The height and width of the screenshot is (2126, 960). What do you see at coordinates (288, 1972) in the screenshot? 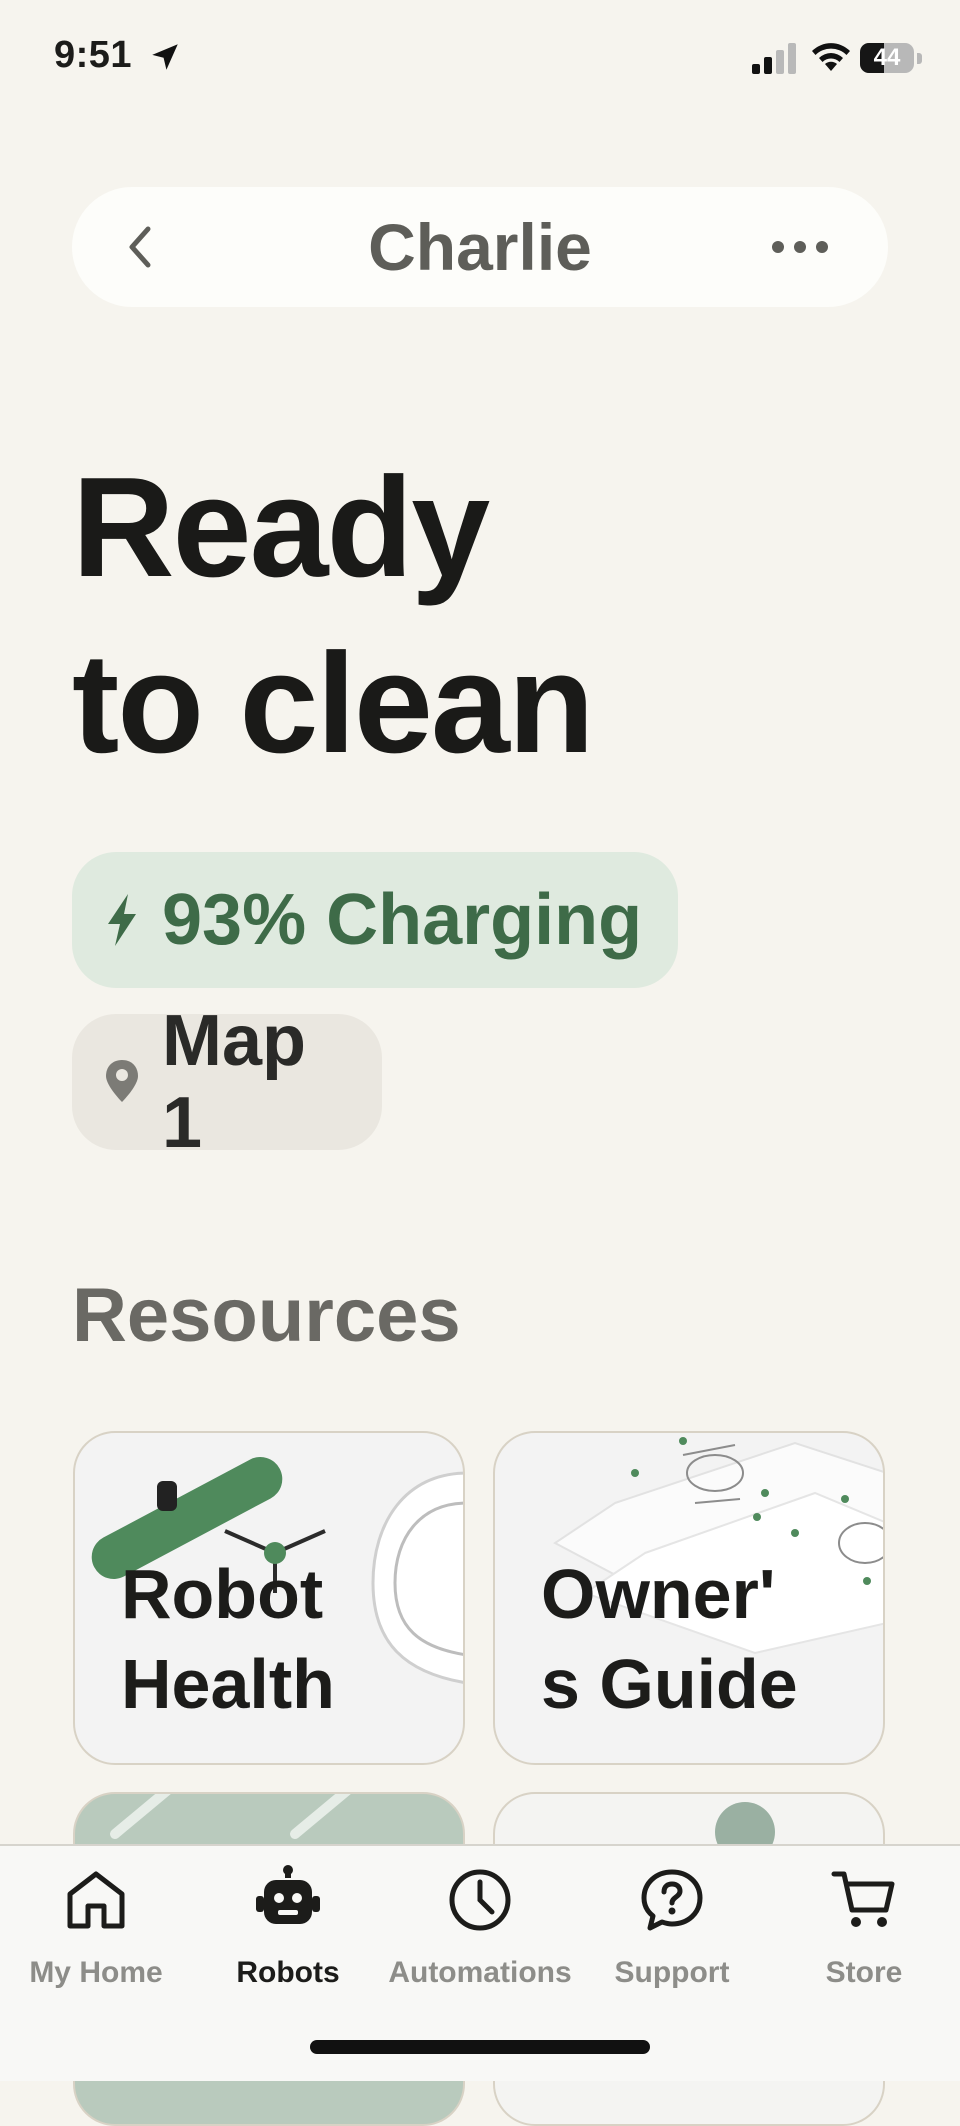
I see `tab-label-robots: Robots` at bounding box center [288, 1972].